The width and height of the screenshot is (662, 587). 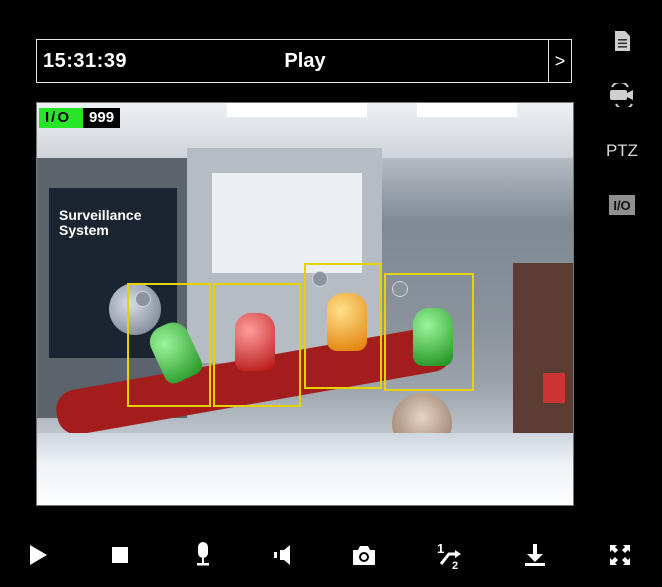 What do you see at coordinates (61, 118) in the screenshot?
I see `io-indicator: I/O` at bounding box center [61, 118].